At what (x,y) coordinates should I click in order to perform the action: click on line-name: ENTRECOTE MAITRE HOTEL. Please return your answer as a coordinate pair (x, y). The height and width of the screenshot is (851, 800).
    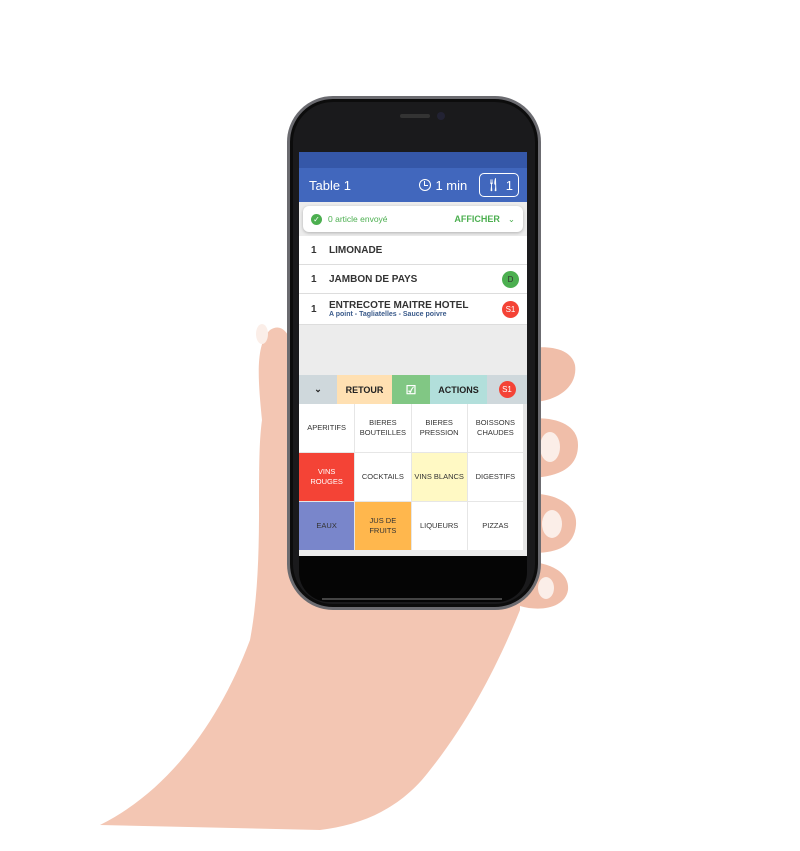
    Looking at the image, I should click on (399, 305).